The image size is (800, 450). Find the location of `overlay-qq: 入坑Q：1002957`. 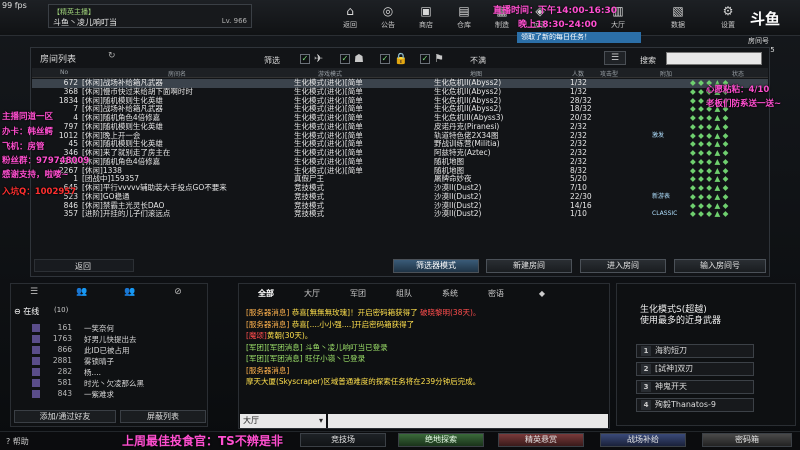

overlay-qq: 入坑Q：1002957 is located at coordinates (39, 192).